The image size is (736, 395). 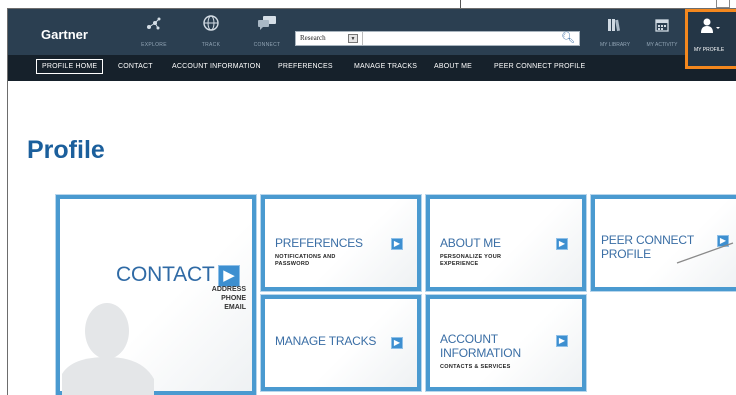 I want to click on search-bar: Research ▼ 🔍︎, so click(x=437, y=38).